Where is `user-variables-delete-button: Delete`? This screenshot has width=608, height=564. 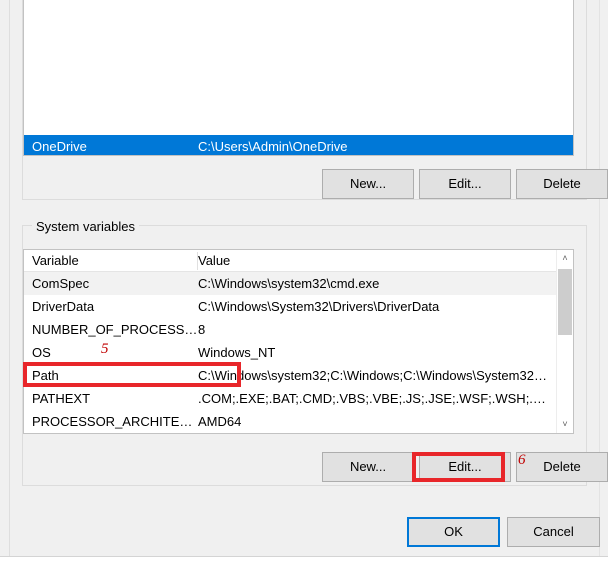 user-variables-delete-button: Delete is located at coordinates (562, 184).